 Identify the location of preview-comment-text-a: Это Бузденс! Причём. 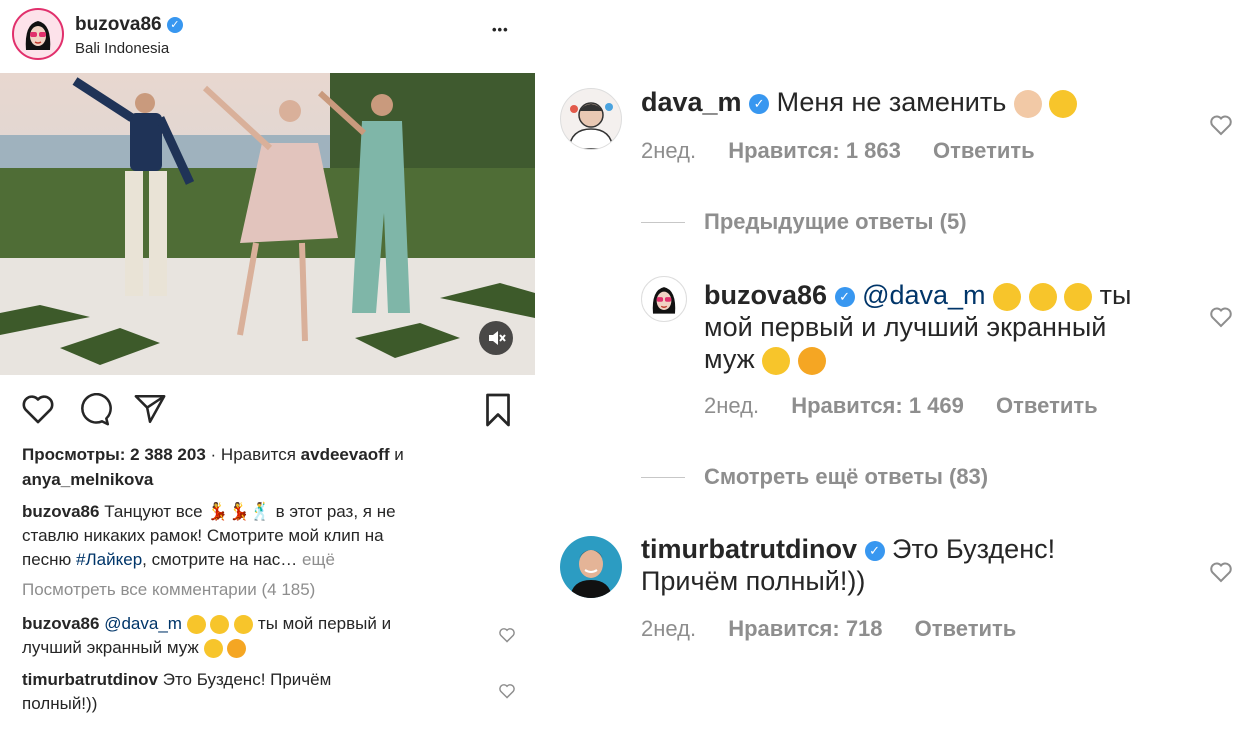
(247, 679).